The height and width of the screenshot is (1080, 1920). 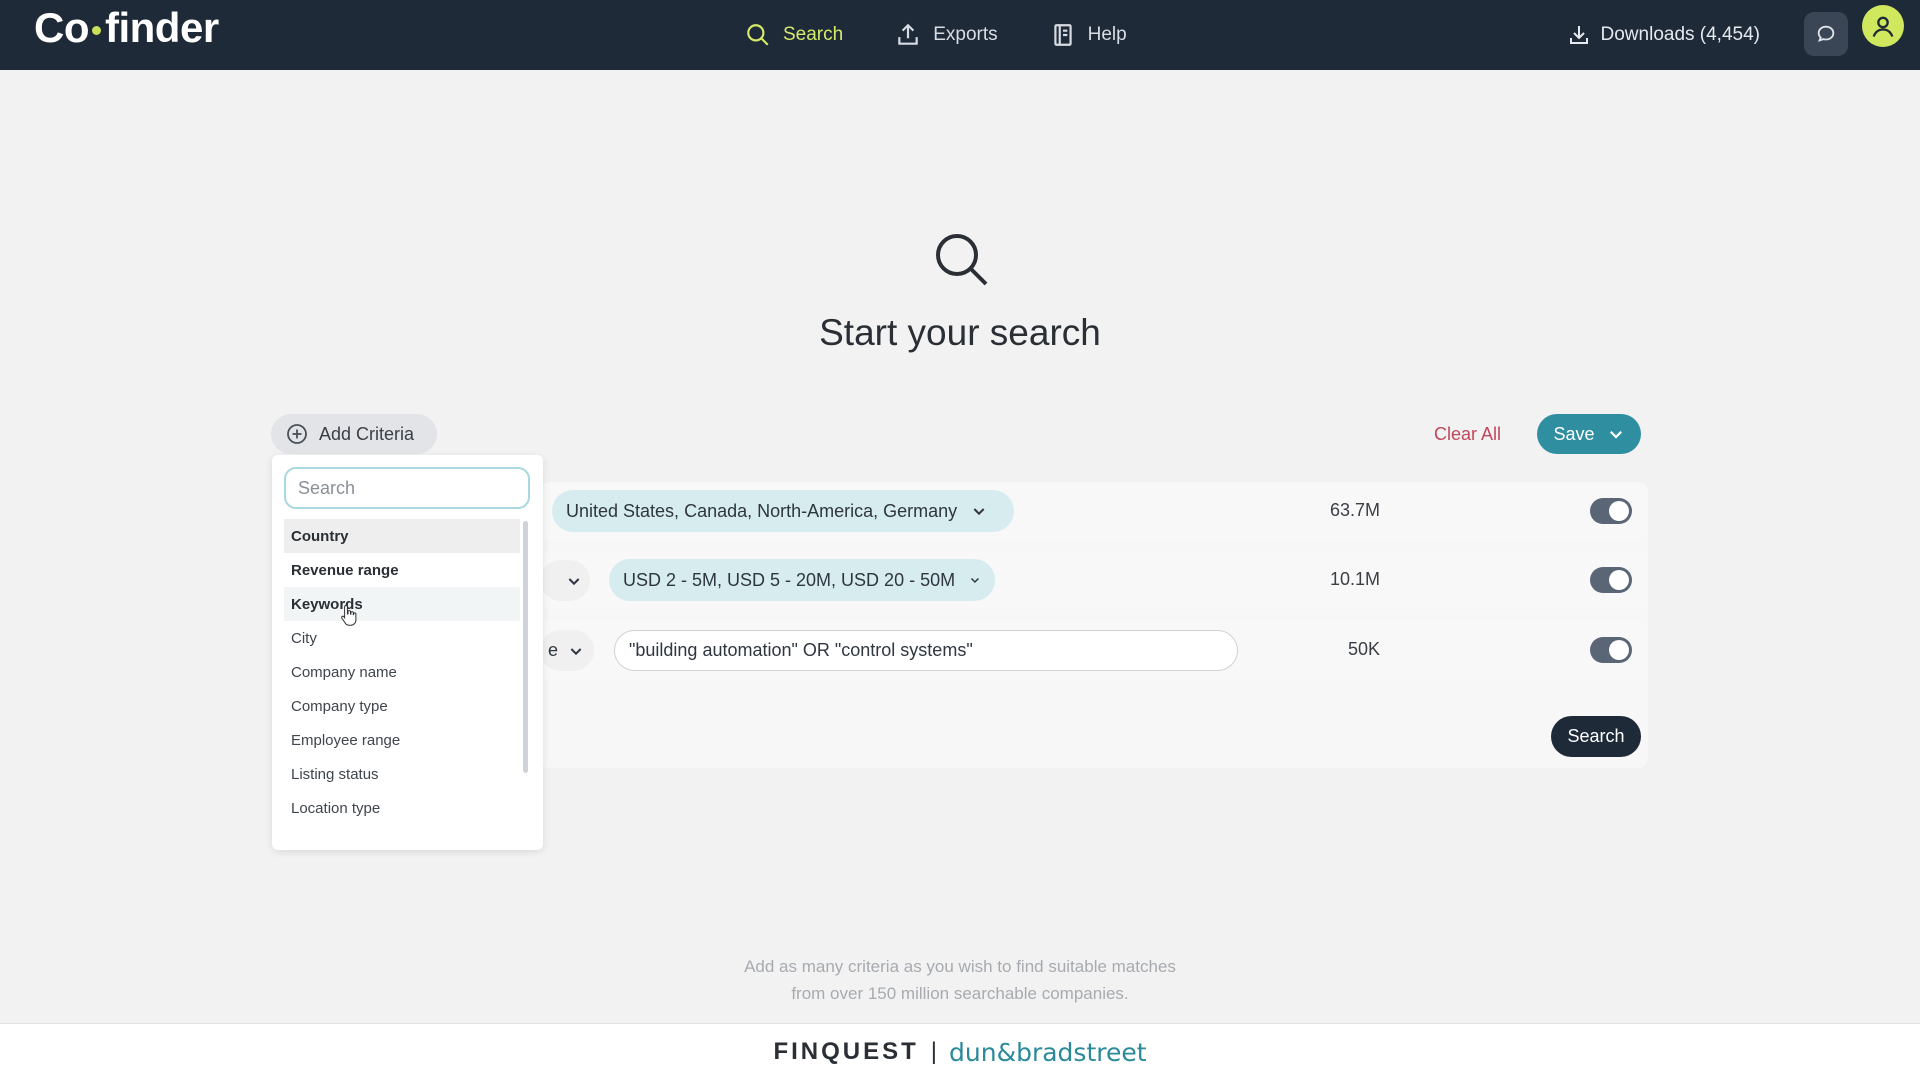 I want to click on user-avatar, so click(x=1883, y=26).